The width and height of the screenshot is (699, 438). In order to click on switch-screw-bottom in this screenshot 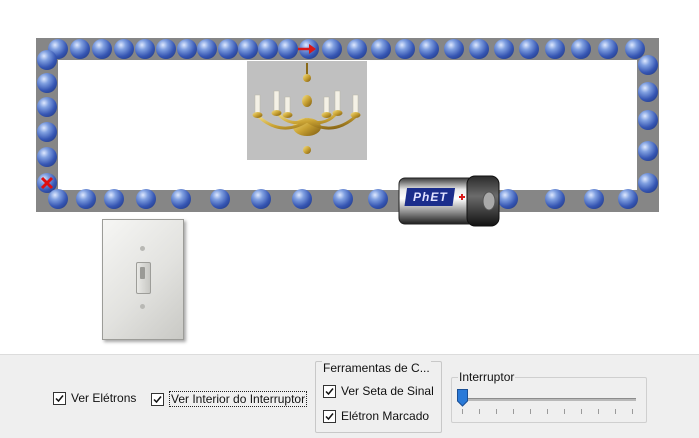, I will do `click(142, 306)`.